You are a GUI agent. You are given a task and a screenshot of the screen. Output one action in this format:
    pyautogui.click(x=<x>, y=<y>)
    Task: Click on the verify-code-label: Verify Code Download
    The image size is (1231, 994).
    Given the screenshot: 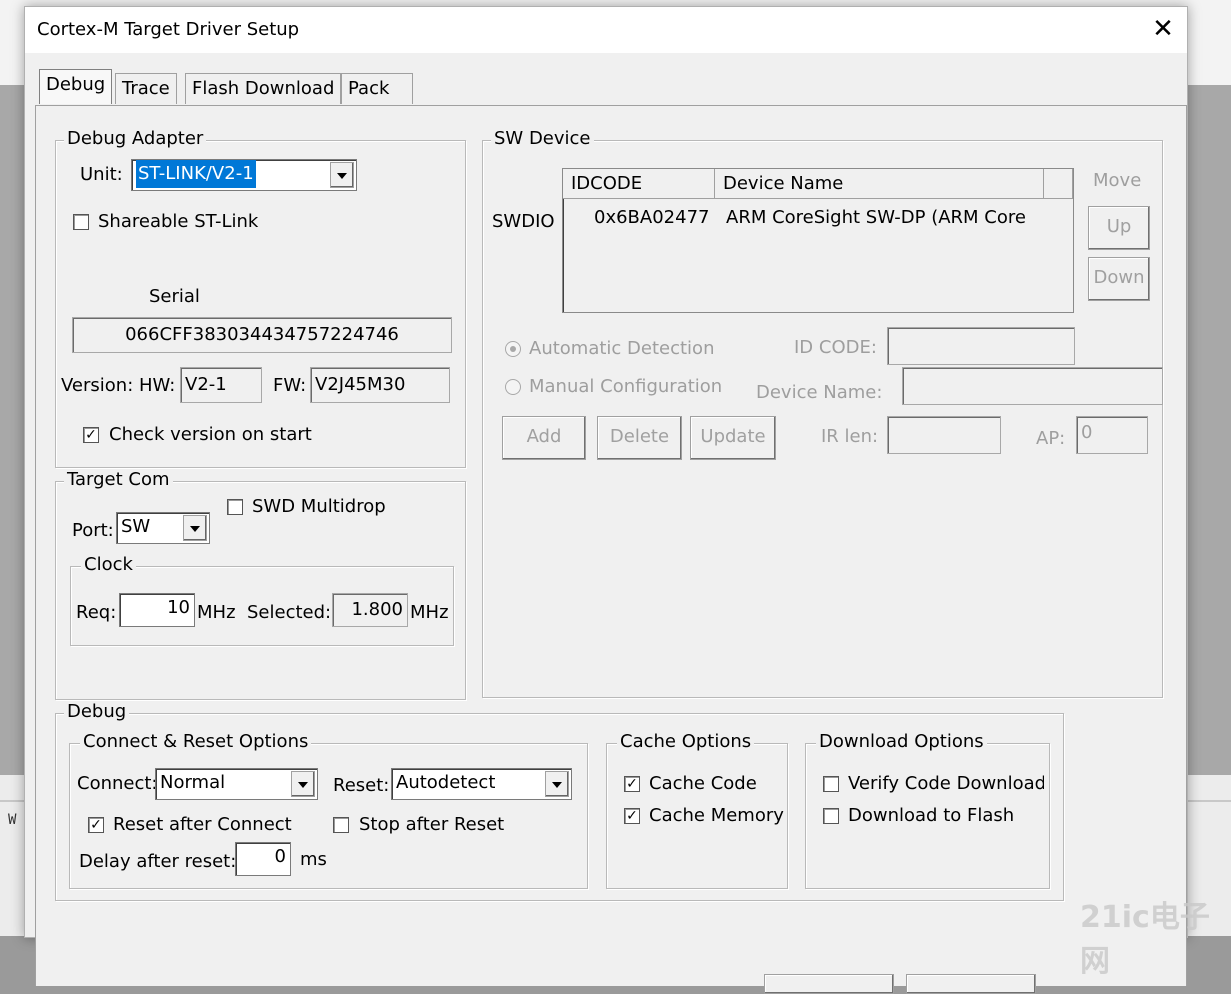 What is the action you would take?
    pyautogui.click(x=946, y=783)
    